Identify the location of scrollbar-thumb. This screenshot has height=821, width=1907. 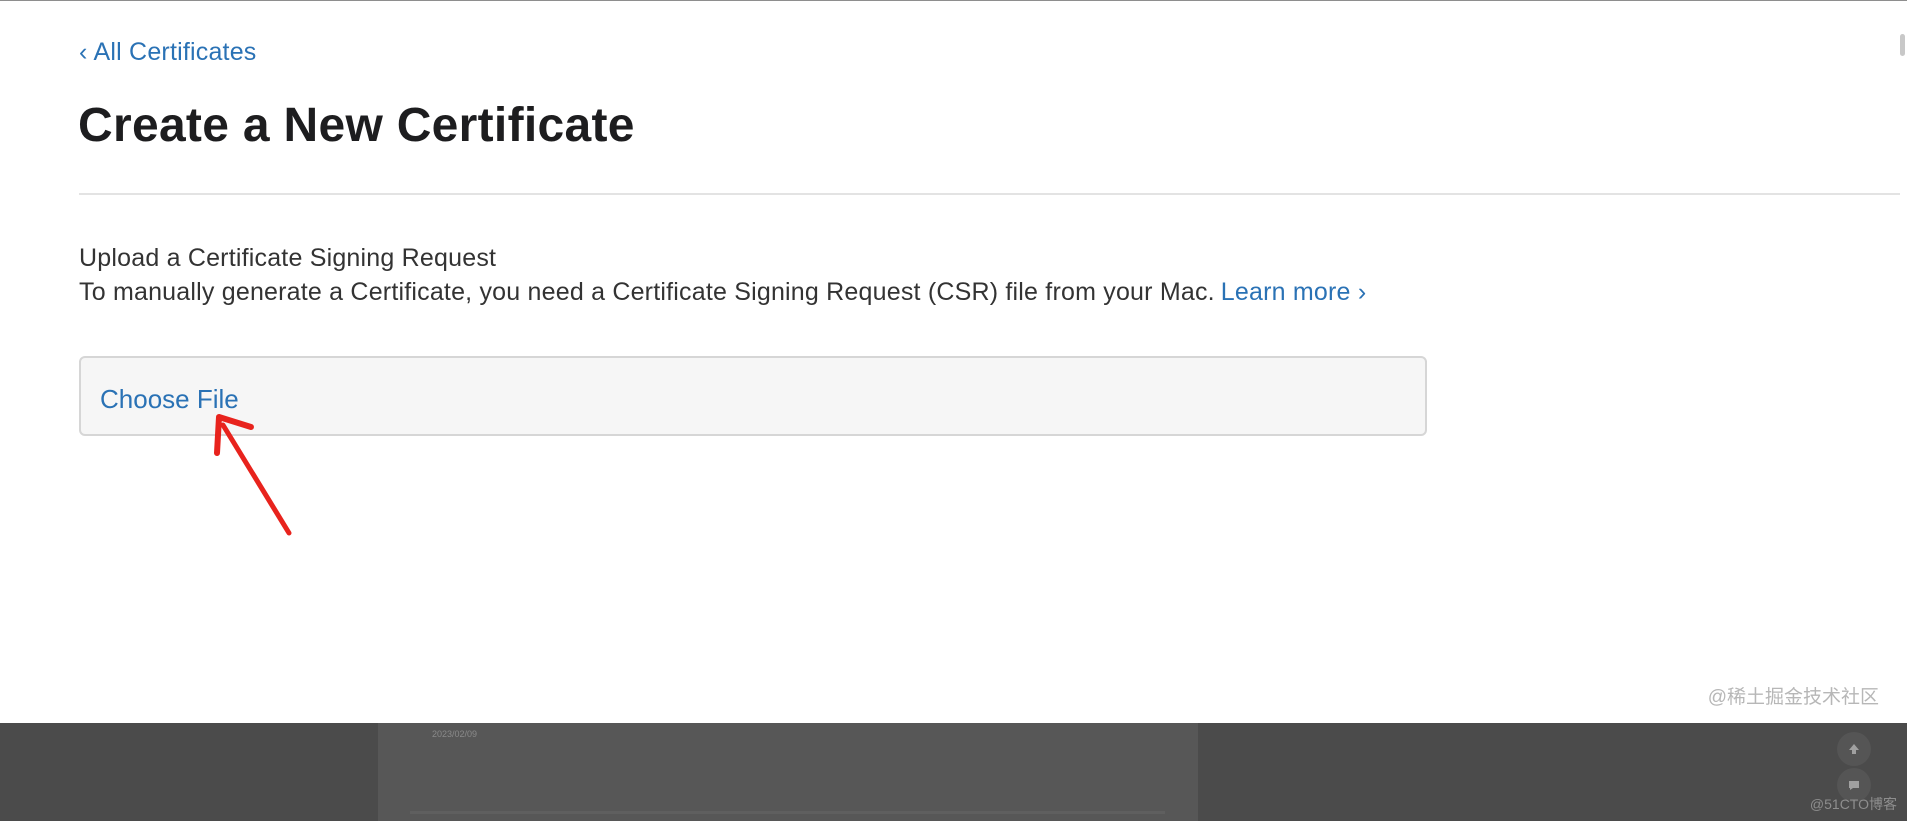
(1902, 45).